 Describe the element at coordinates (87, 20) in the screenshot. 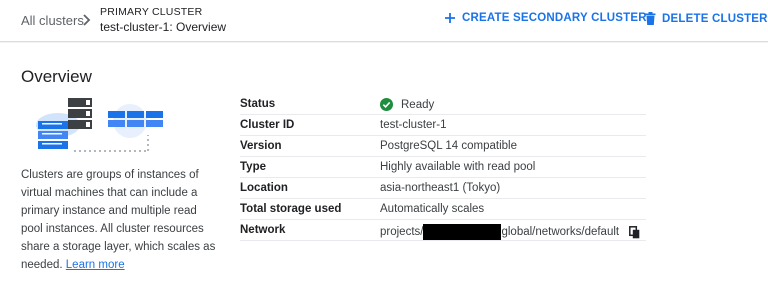

I see `chevron-right-icon` at that location.